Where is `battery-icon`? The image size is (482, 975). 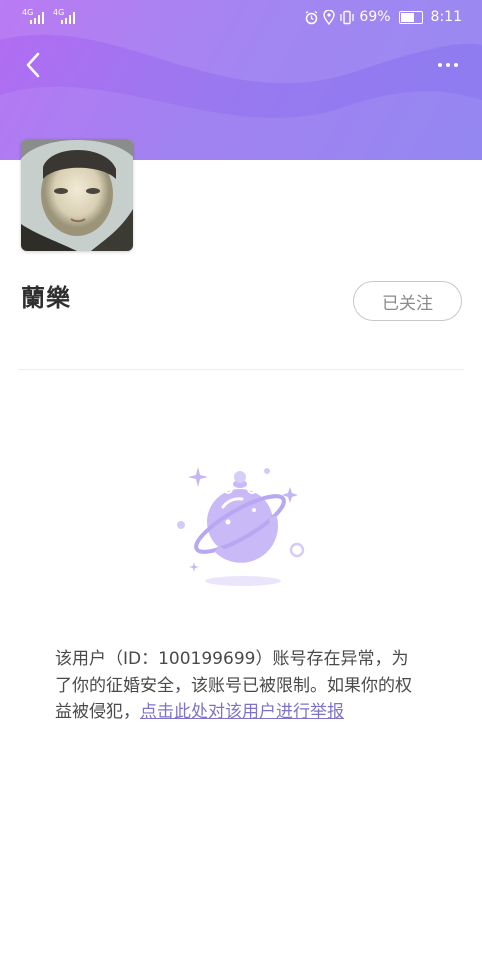
battery-icon is located at coordinates (410, 17).